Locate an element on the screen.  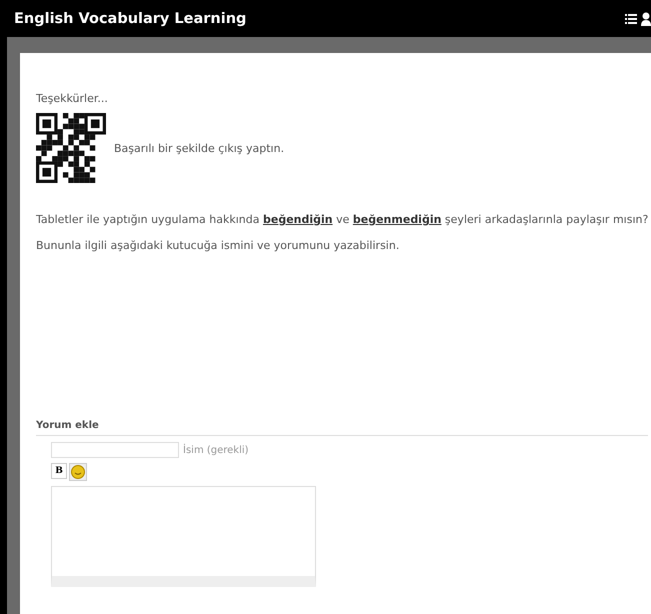
paragraph: Tabletler ile yaptığın uygulama hakkında beğendiğin ve beğenmediğin şeyleri arkadaşlarınla paylaşır mısın? is located at coordinates (342, 219).